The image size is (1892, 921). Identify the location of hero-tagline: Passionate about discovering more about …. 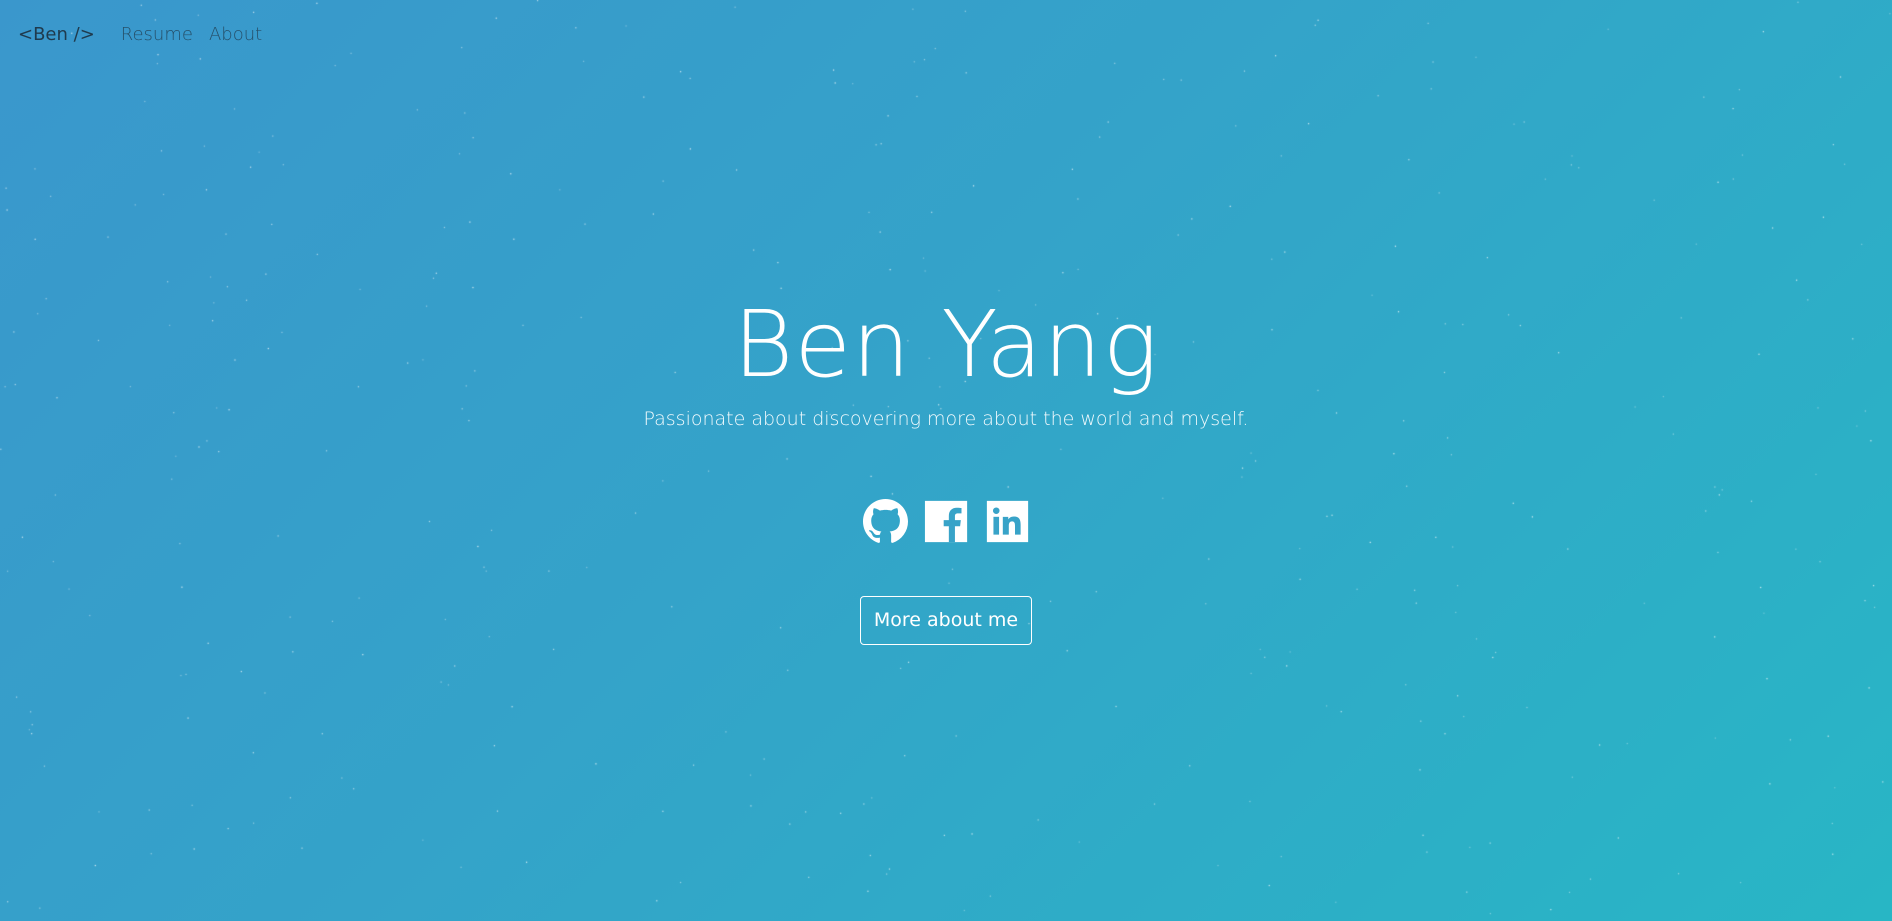
(946, 419).